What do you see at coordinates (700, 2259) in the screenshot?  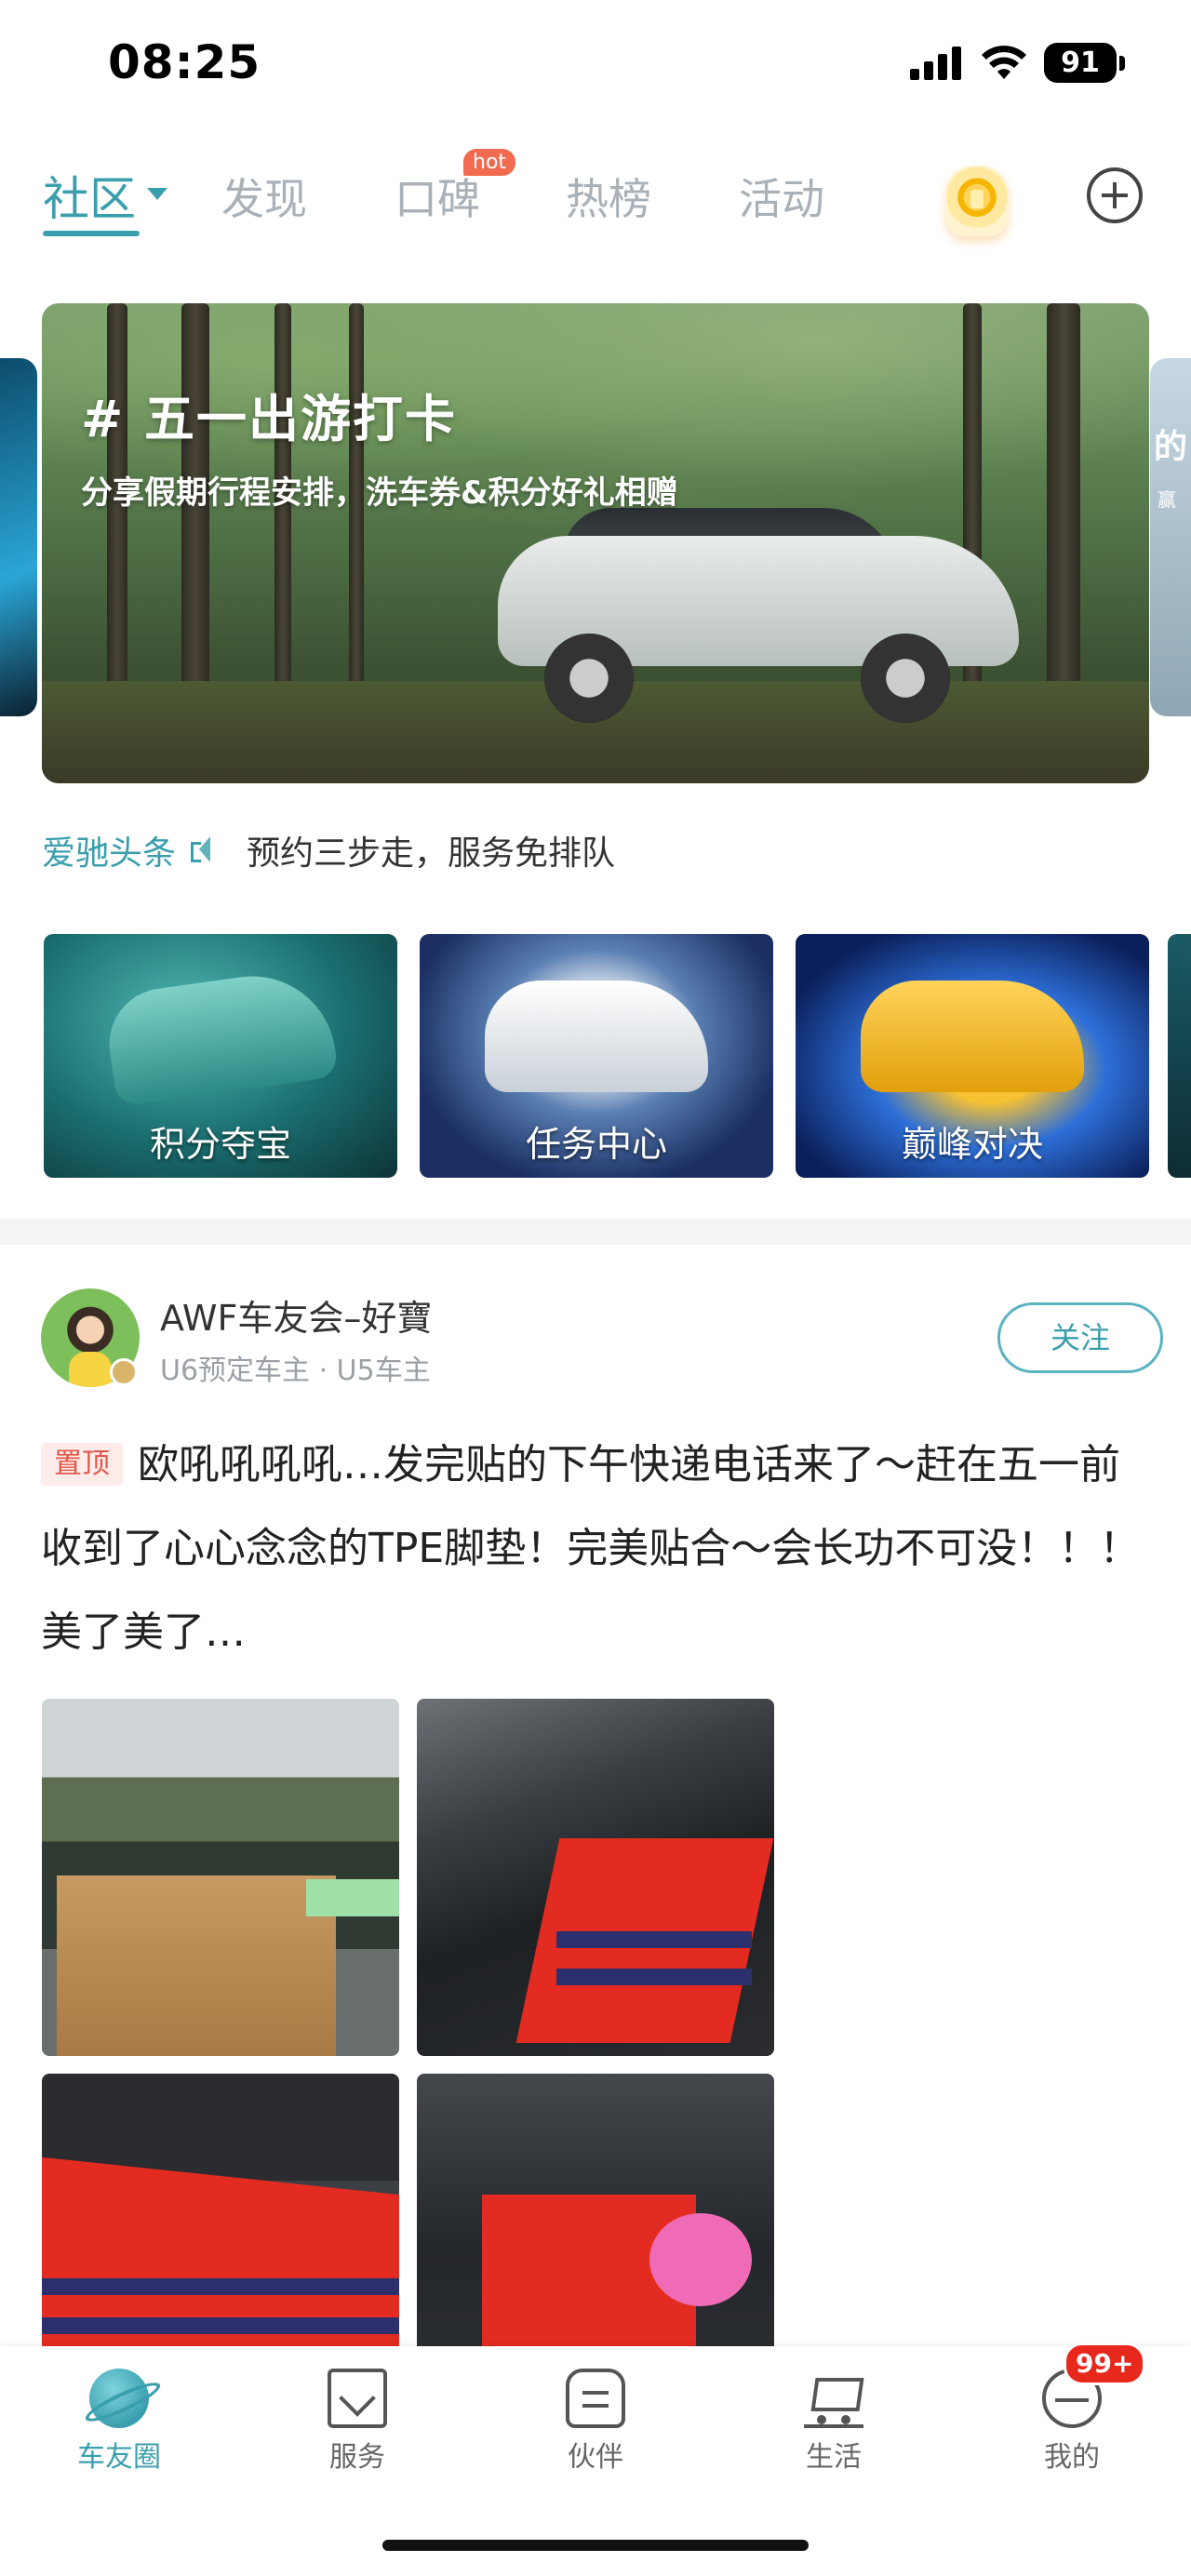 I see `photo-pink-toy` at bounding box center [700, 2259].